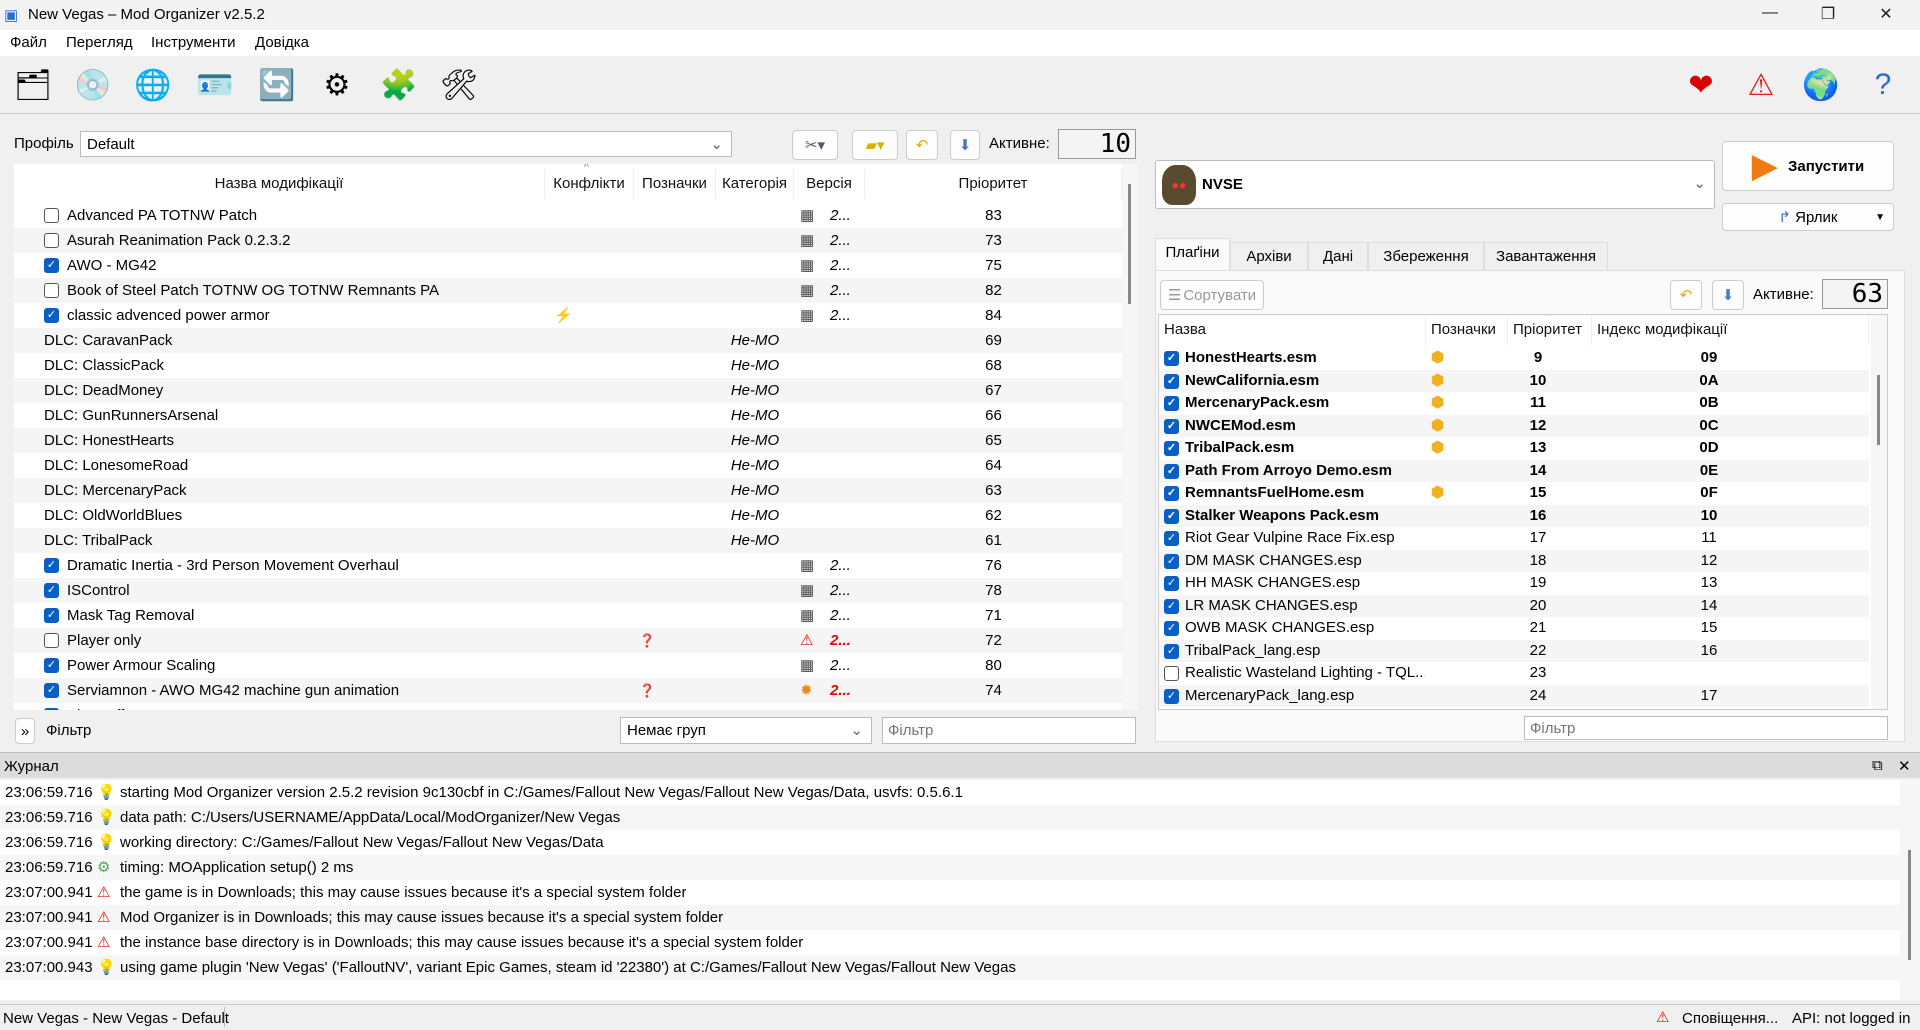  I want to click on column-header: Конфлікти, so click(589, 184).